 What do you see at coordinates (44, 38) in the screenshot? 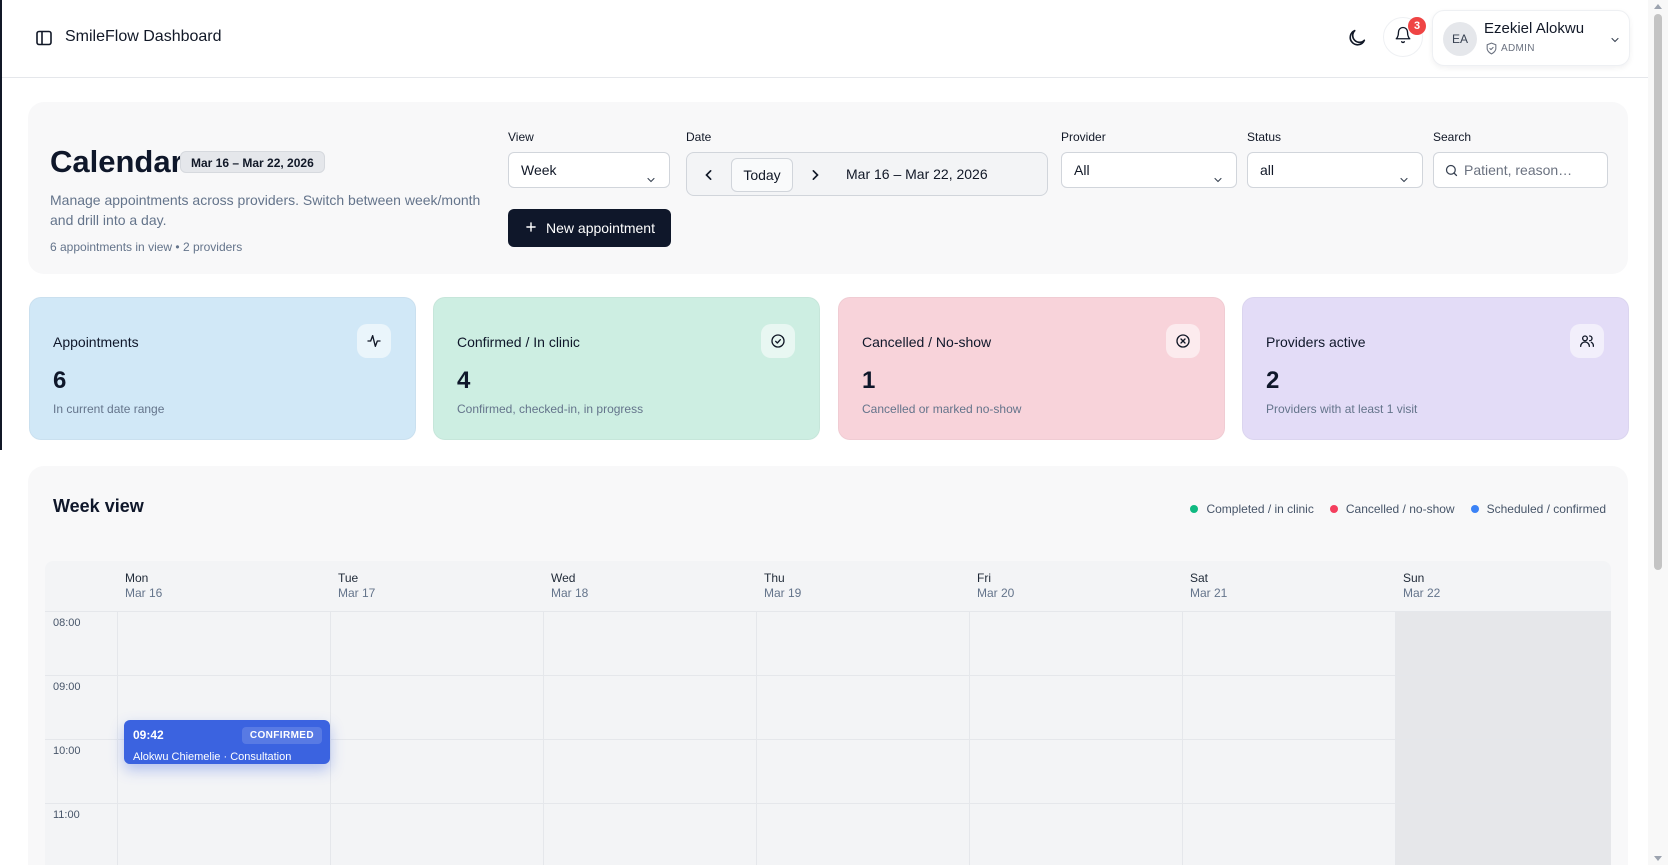
I see `sidebar-toggle-icon` at bounding box center [44, 38].